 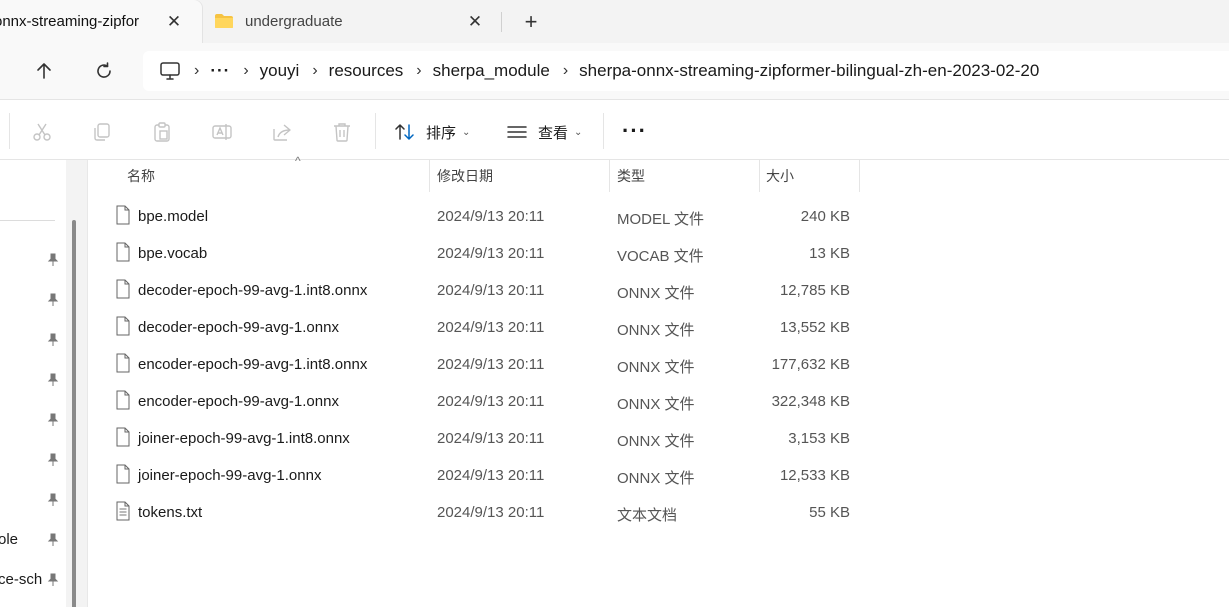 I want to click on delete-icon, so click(x=342, y=132).